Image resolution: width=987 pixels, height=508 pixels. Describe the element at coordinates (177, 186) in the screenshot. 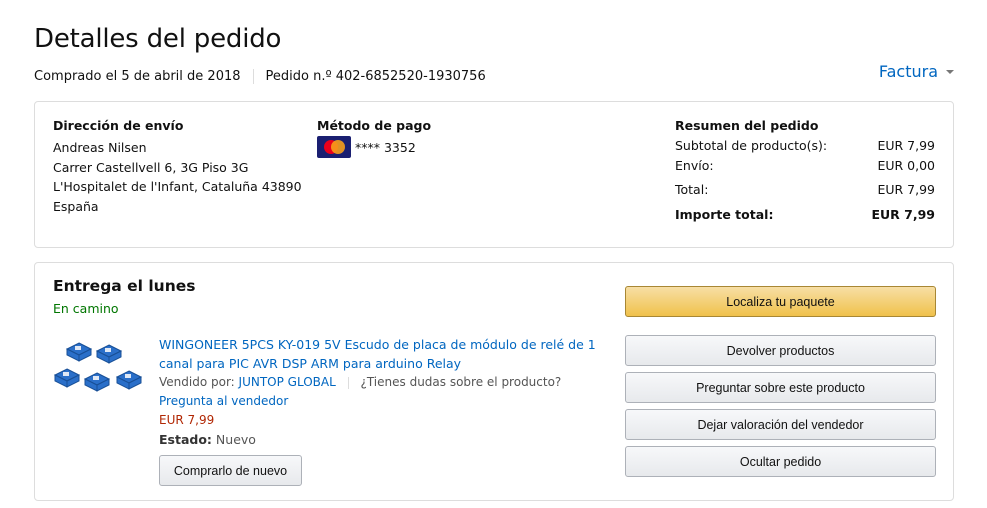

I see `address-line: L'Hospitalet de l'Infant, Cataluña 43890` at that location.